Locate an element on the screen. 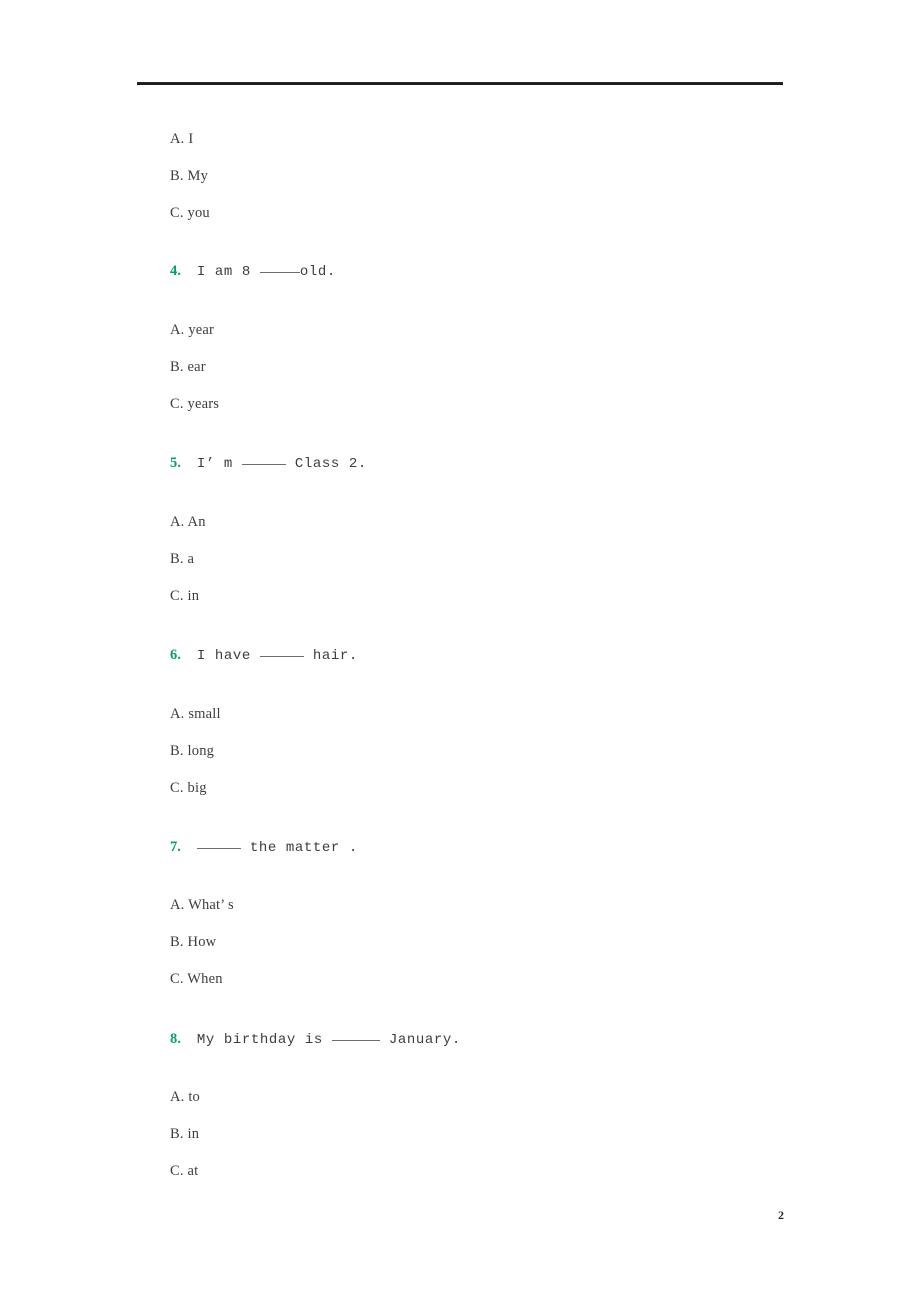 The height and width of the screenshot is (1302, 920). list-item: A. An is located at coordinates (188, 522).